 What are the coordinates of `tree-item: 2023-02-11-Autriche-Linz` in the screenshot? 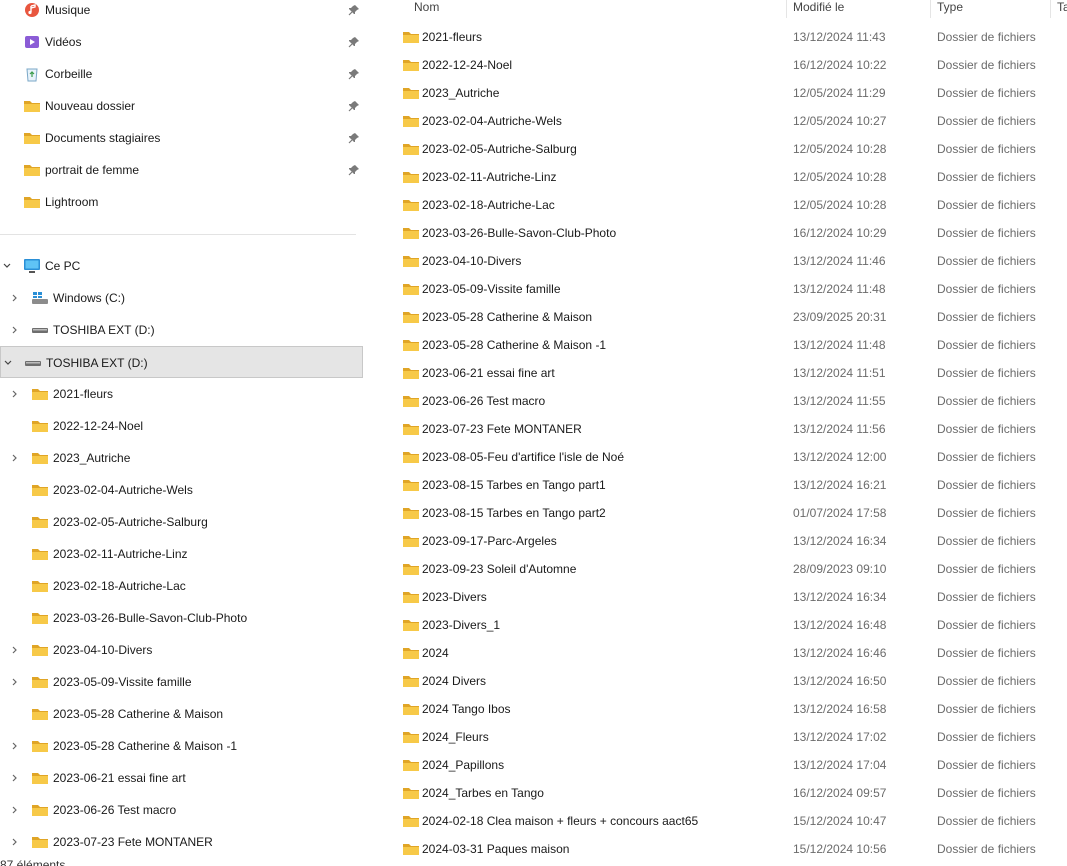 It's located at (181, 554).